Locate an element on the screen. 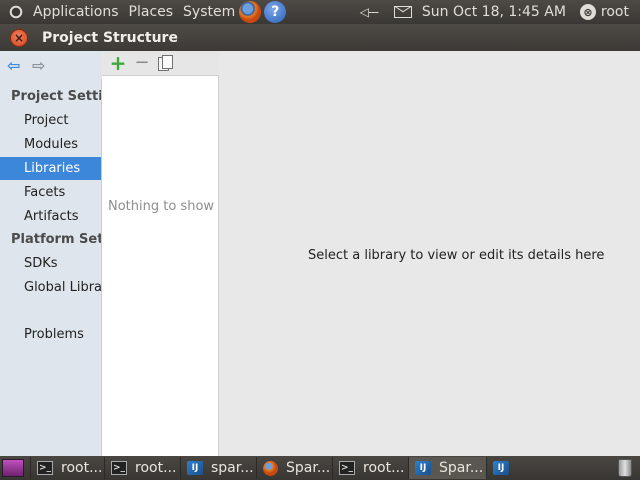 This screenshot has width=640, height=480. trash-icon is located at coordinates (625, 468).